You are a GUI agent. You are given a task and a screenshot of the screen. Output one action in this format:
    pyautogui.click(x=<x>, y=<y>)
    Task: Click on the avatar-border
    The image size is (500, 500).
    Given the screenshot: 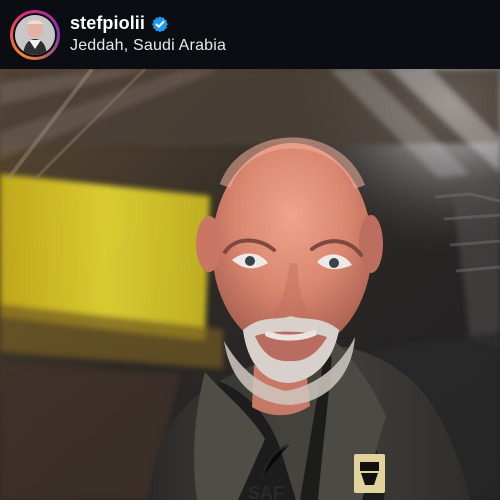 What is the action you would take?
    pyautogui.click(x=35, y=35)
    